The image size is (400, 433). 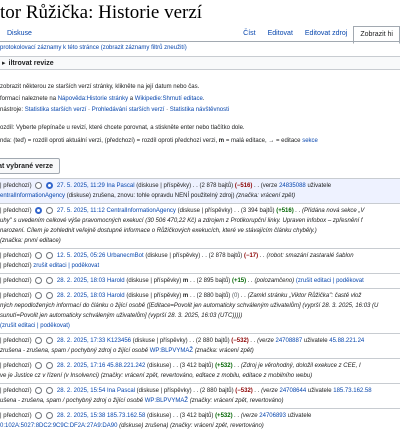 I want to click on undo-link: (zrušit editaci | poděkovat), so click(x=200, y=326).